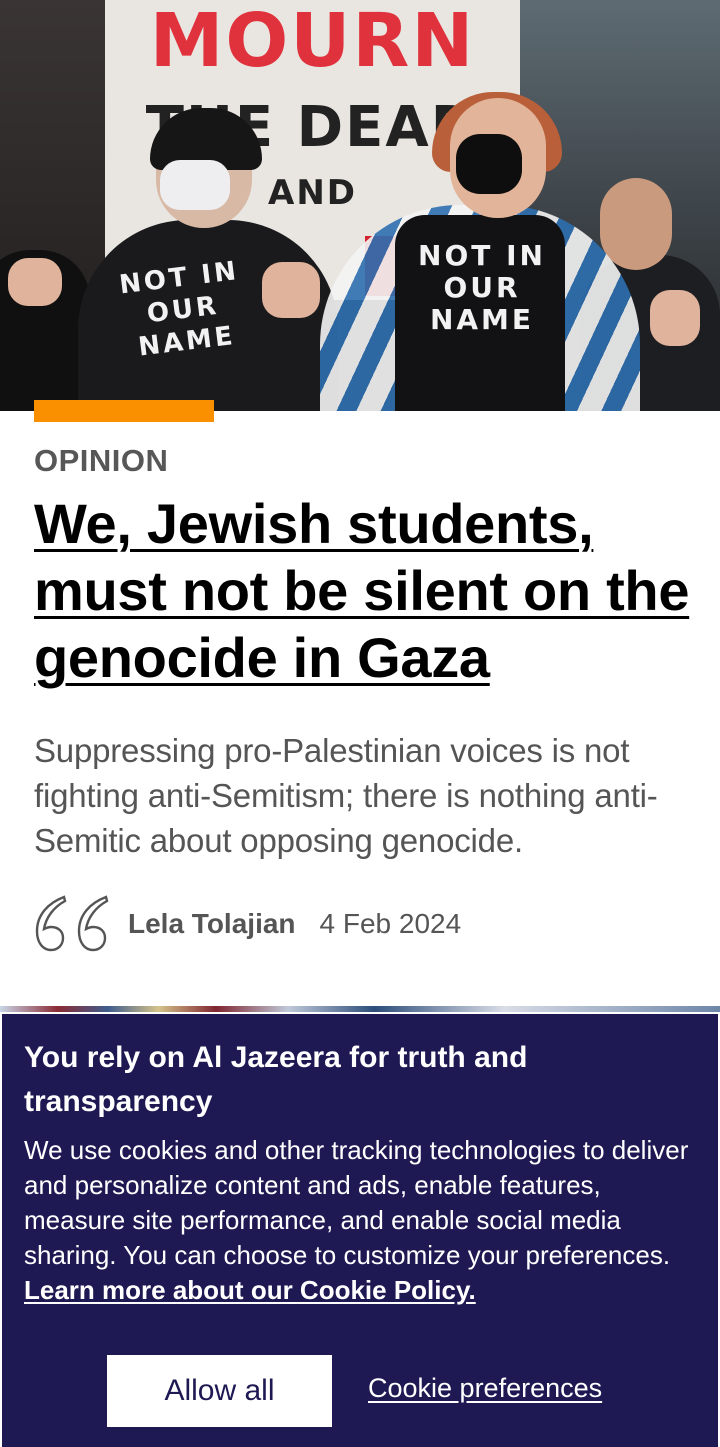 The image size is (720, 1447). What do you see at coordinates (482, 319) in the screenshot?
I see `shirt-slogan-right-line-3: NAME` at bounding box center [482, 319].